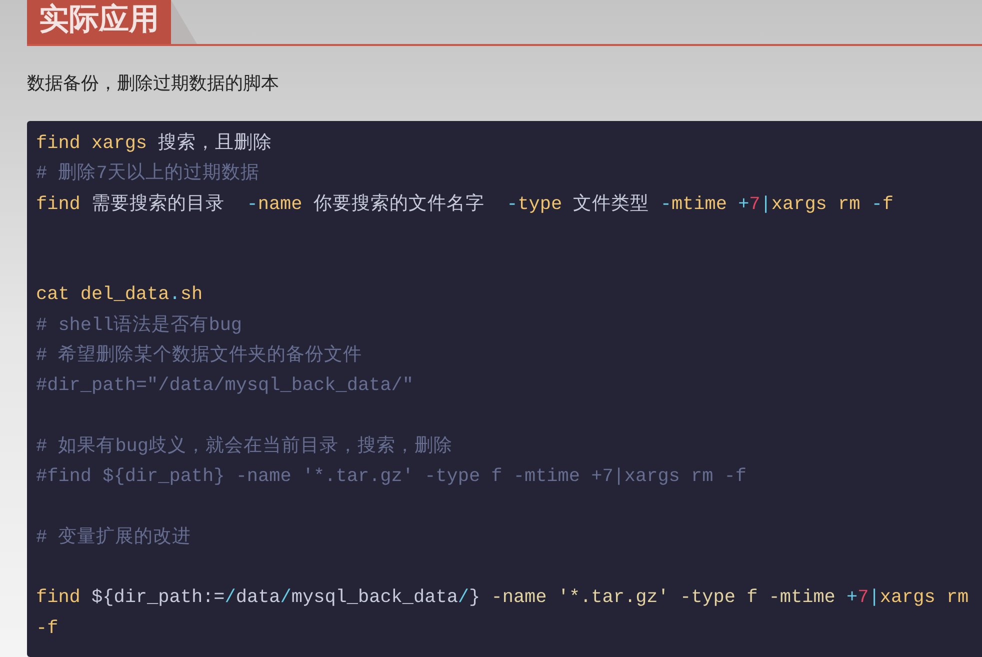  Describe the element at coordinates (114, 538) in the screenshot. I see `code-line: # 变量扩展的改进` at that location.